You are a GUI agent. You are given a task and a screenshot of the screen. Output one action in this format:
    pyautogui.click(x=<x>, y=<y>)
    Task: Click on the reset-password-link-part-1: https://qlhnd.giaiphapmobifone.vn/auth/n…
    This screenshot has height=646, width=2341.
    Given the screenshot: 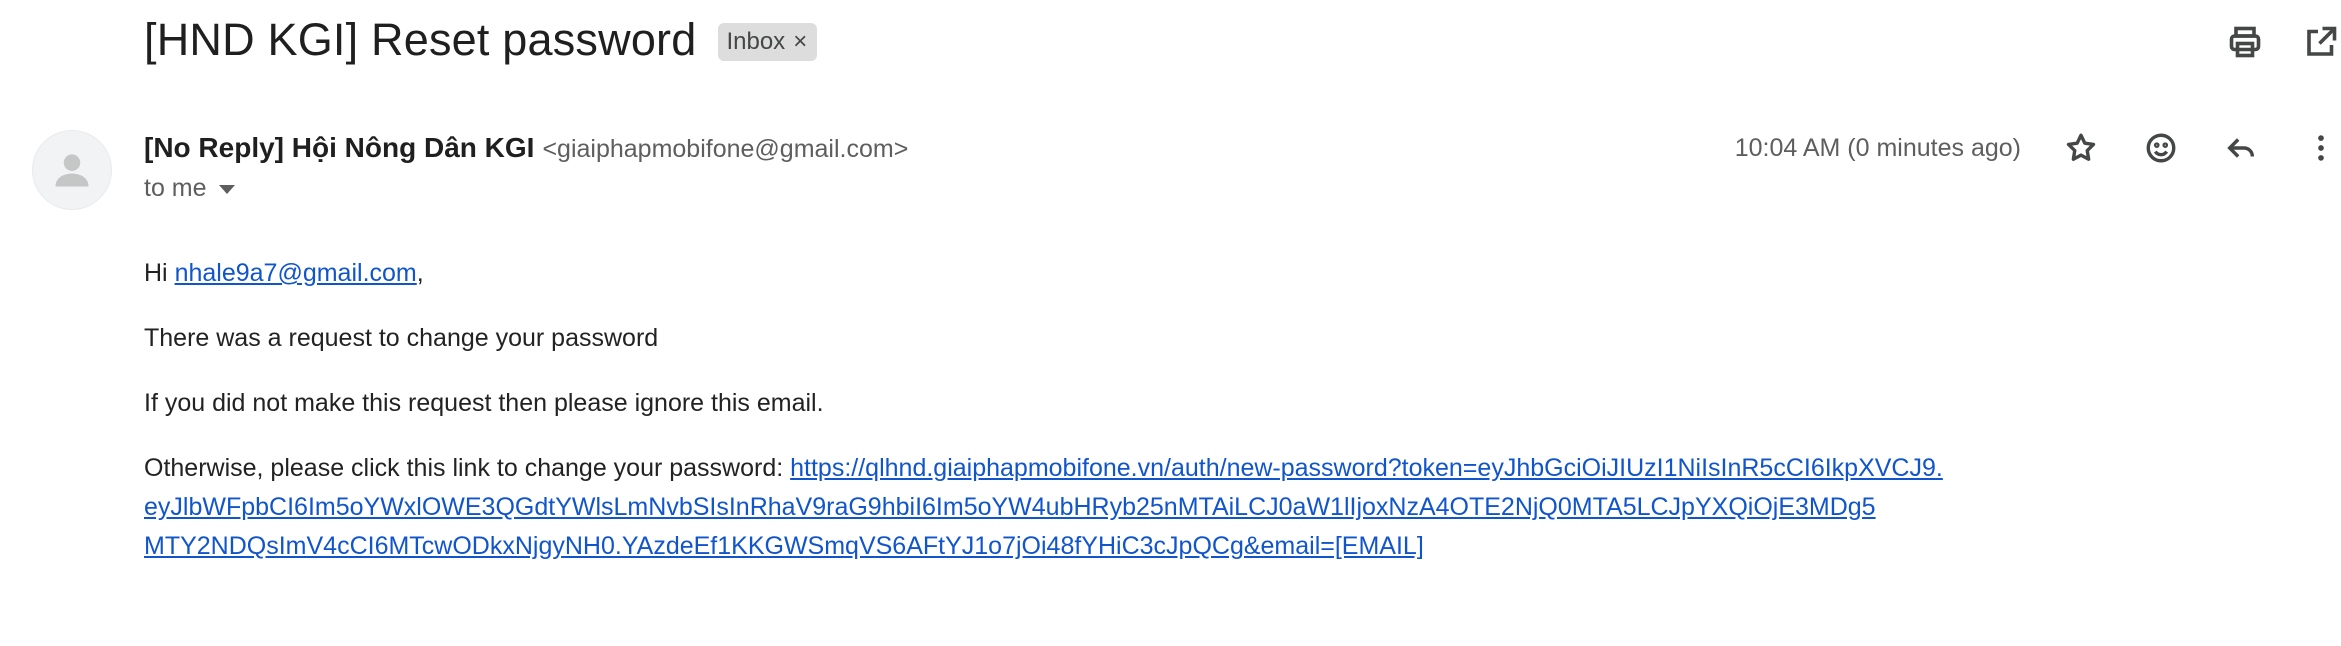 What is the action you would take?
    pyautogui.click(x=1366, y=468)
    